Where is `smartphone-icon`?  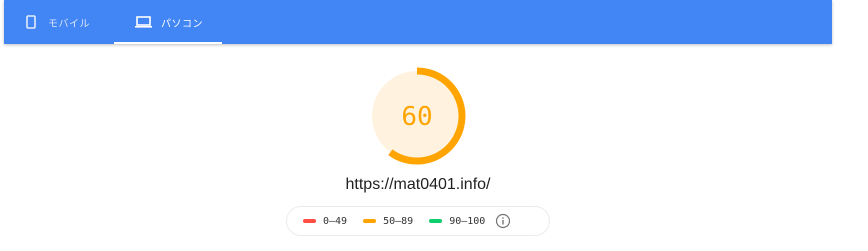 smartphone-icon is located at coordinates (31, 22).